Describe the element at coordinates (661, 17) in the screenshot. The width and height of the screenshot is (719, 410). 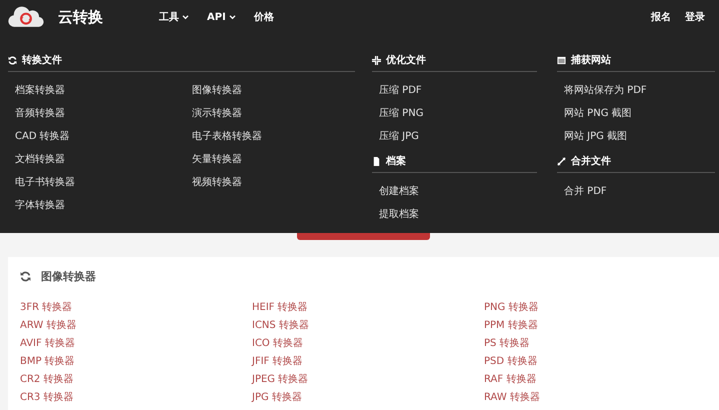
I see `account-link: 报名` at that location.